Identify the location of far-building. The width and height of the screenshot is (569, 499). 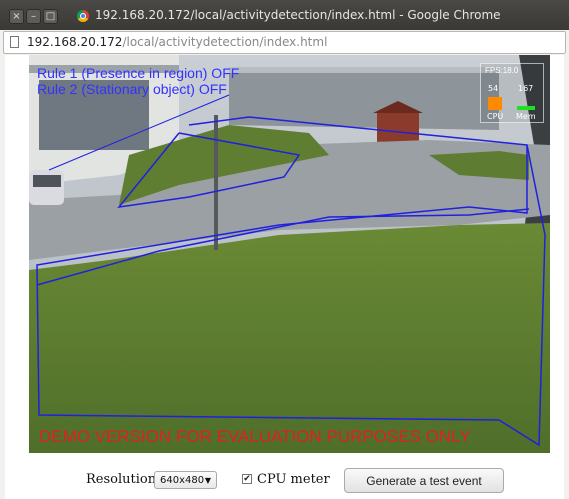
(364, 98).